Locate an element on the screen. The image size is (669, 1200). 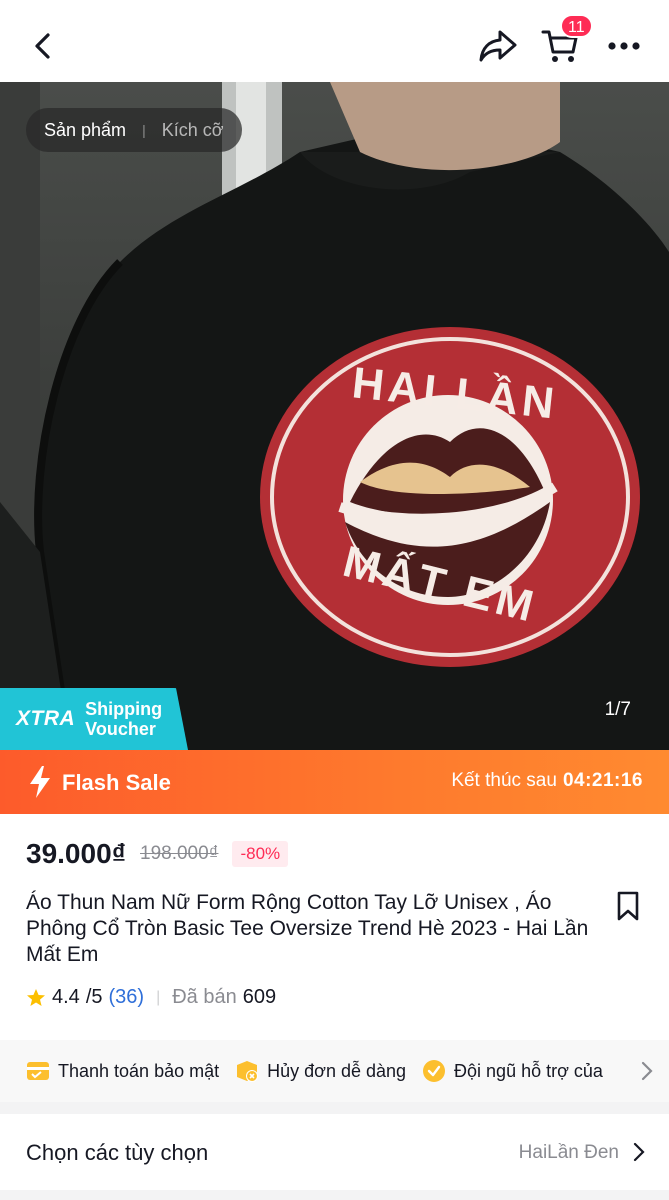
price-row: 39.000₫ 198.000₫ -80% is located at coordinates (157, 854).